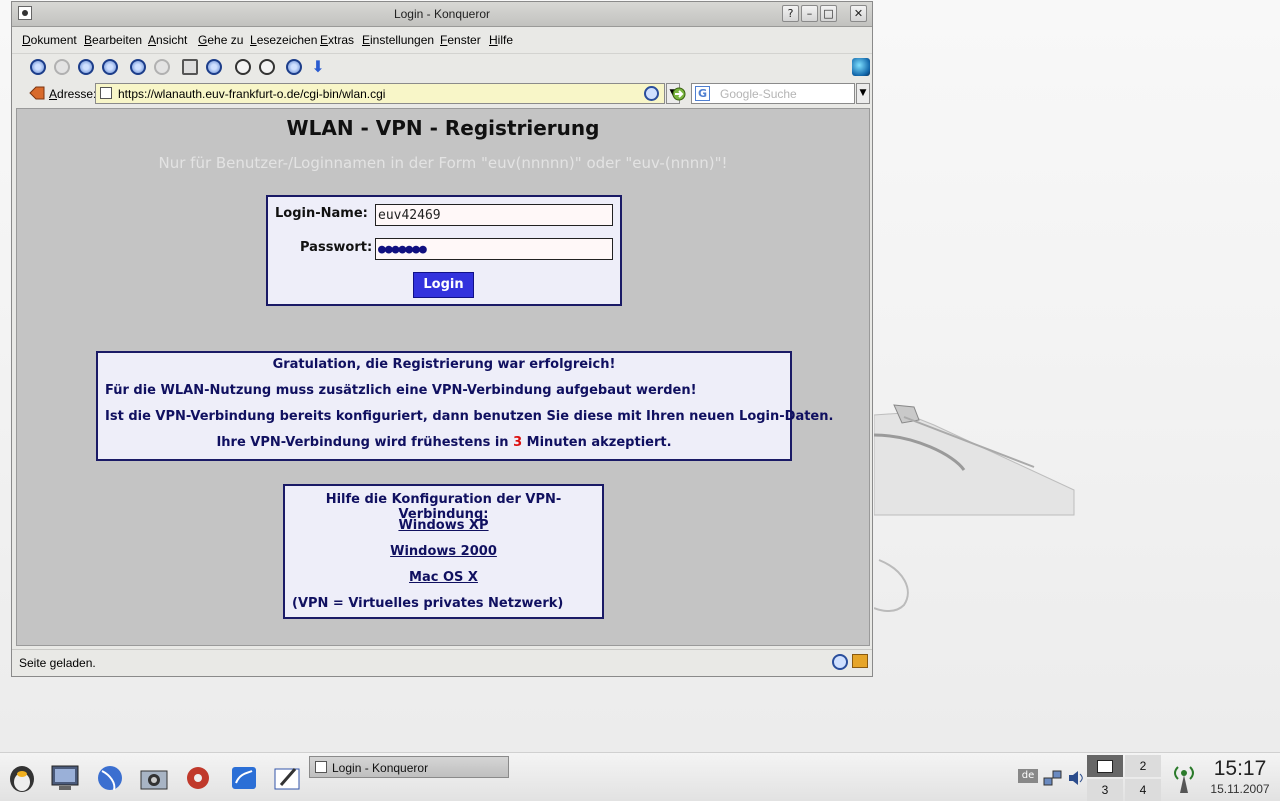 This screenshot has height=801, width=1280. I want to click on keyboard-layout-indicator: de, so click(1028, 776).